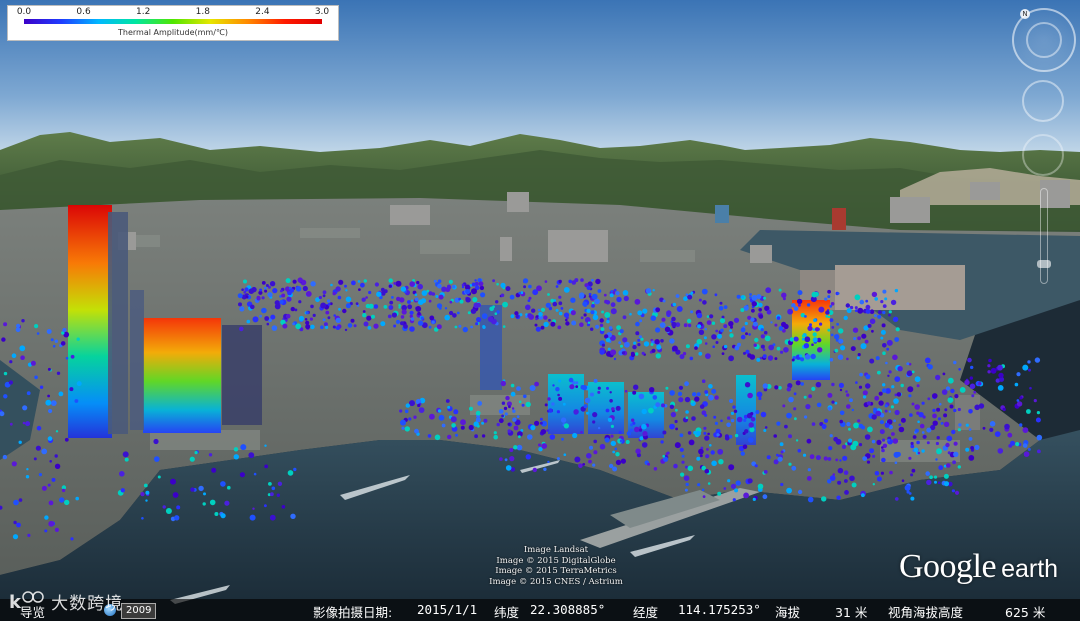 The height and width of the screenshot is (621, 1080). What do you see at coordinates (1025, 14) in the screenshot?
I see `north-marker-icon: N` at bounding box center [1025, 14].